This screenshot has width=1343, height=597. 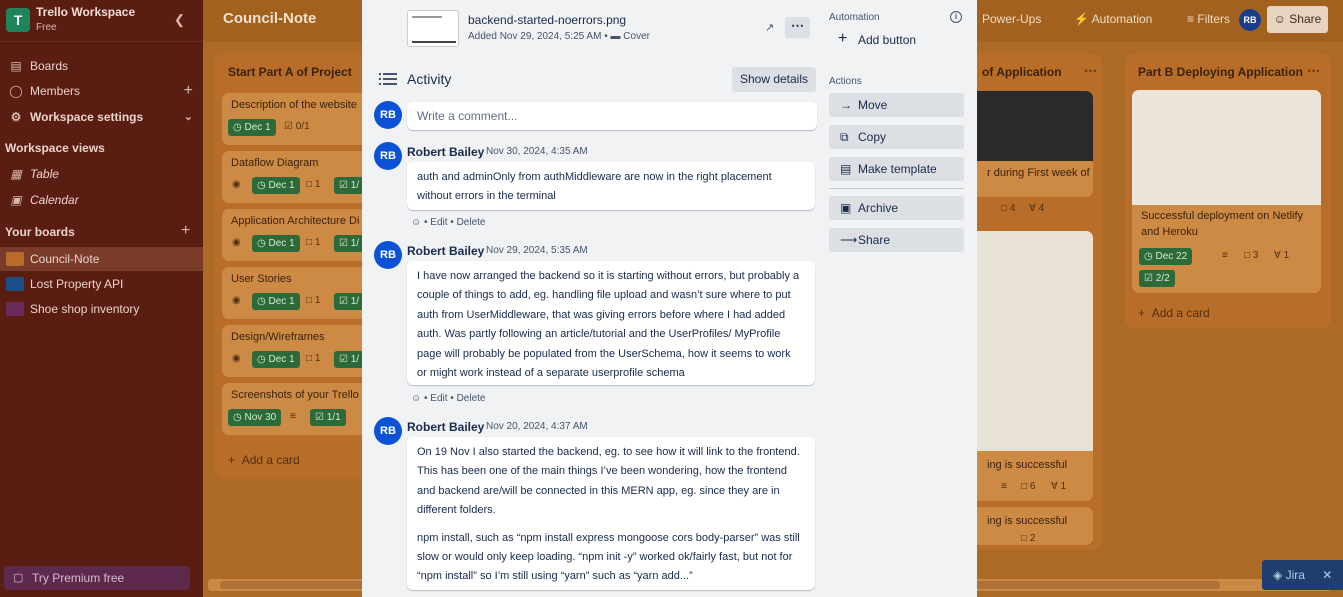 I want to click on your-boards-heading: Your boards +, so click(x=97, y=230).